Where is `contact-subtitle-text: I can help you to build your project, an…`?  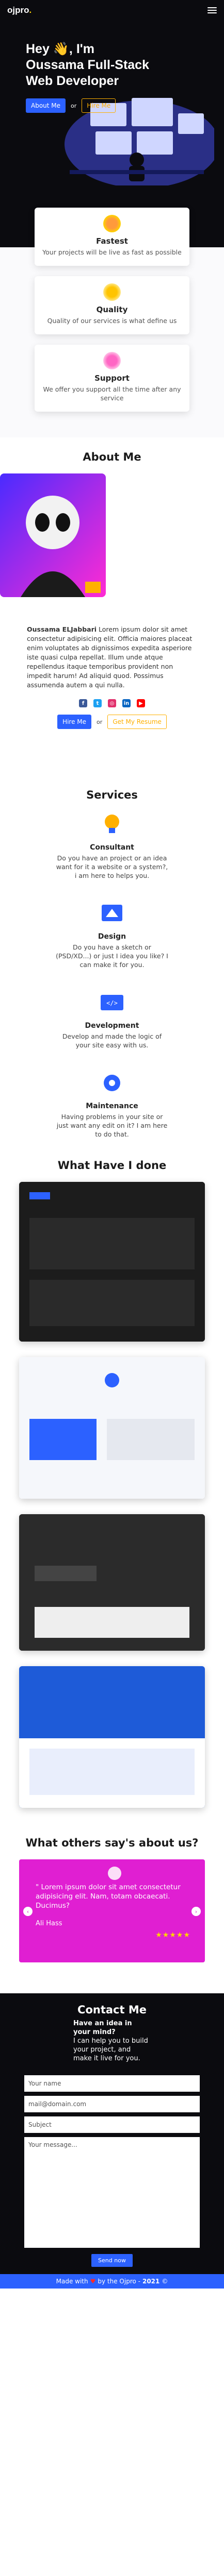
contact-subtitle-text: I can help you to build your project, an… is located at coordinates (110, 2049).